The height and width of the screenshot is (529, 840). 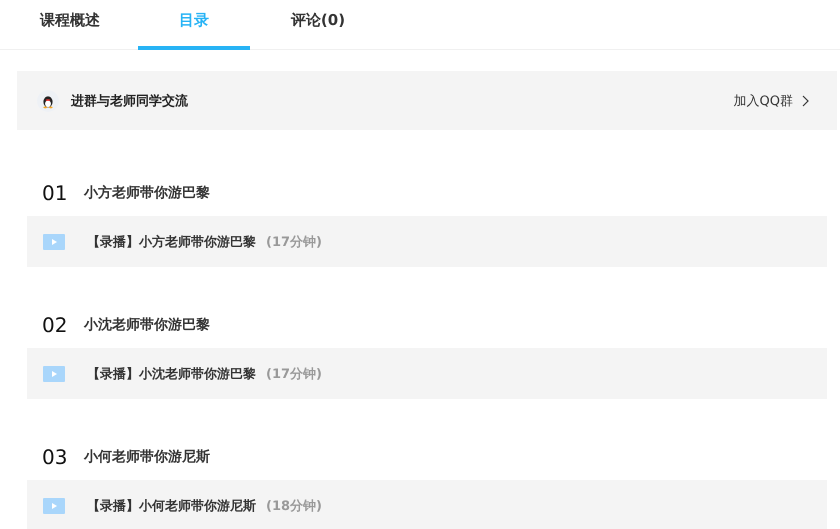 I want to click on chapter-number: 03, so click(x=55, y=457).